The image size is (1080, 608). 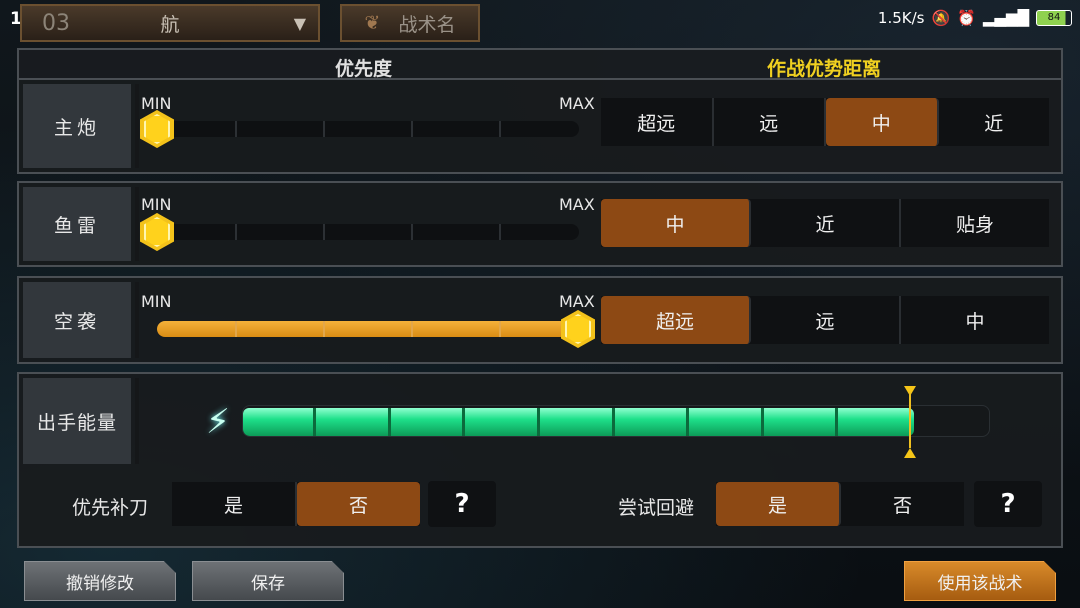 I want to click on save-button: 保存, so click(x=268, y=581).